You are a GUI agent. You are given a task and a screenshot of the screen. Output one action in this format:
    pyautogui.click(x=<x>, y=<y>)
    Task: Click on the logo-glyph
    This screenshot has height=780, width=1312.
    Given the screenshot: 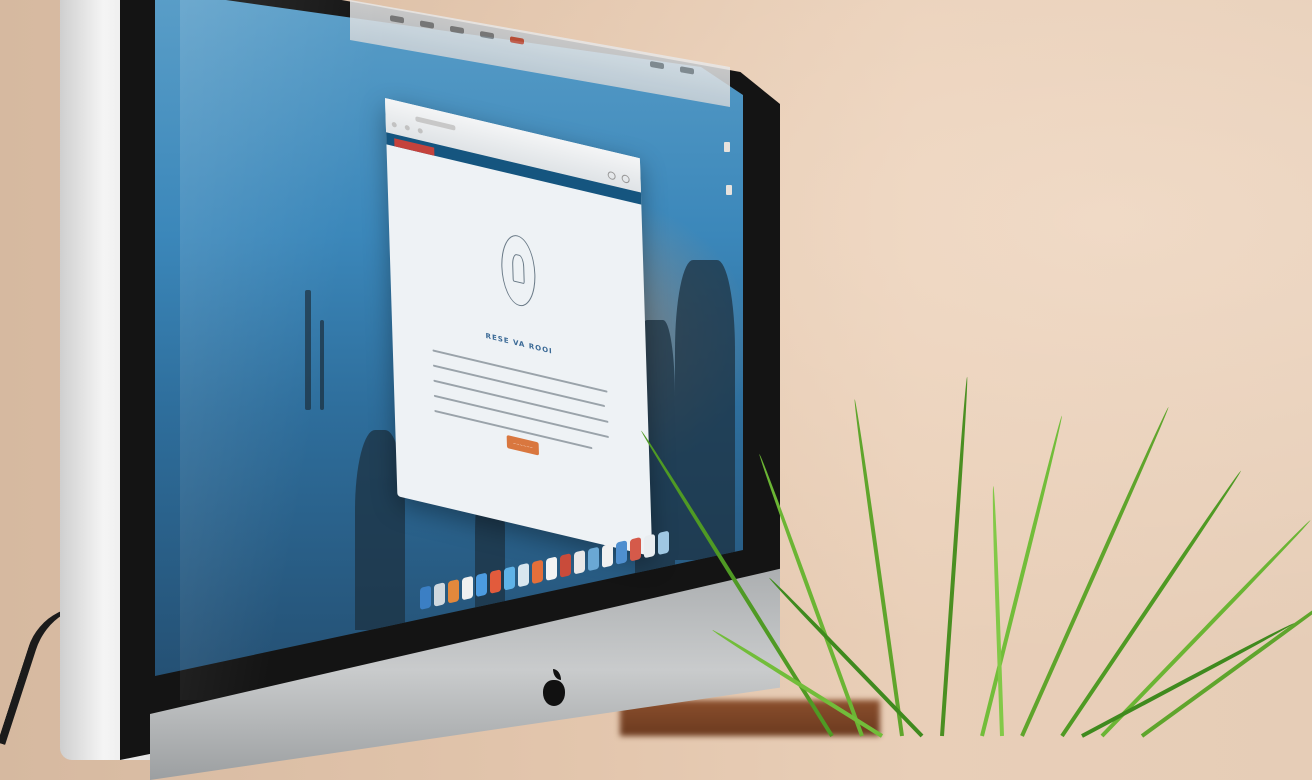 What is the action you would take?
    pyautogui.click(x=518, y=269)
    